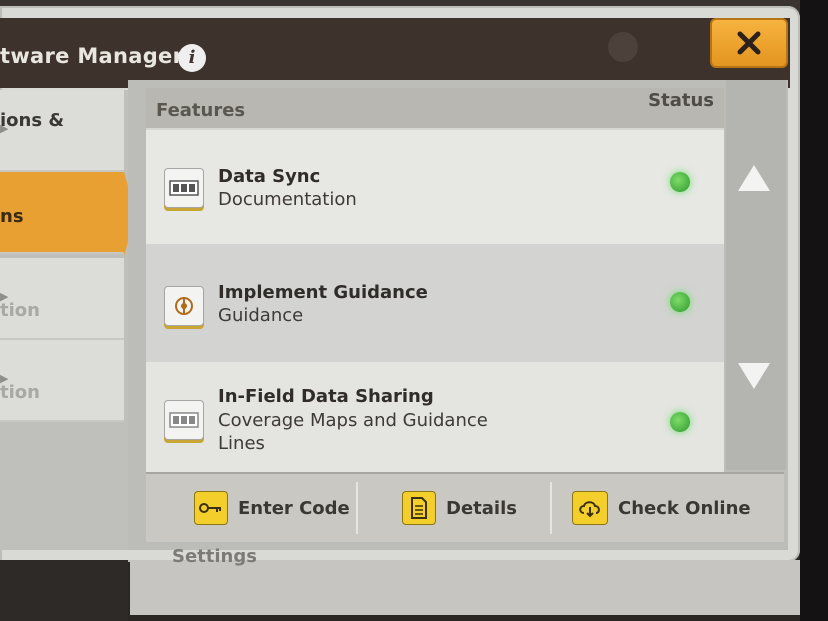  What do you see at coordinates (754, 376) in the screenshot?
I see `scroll-down-arrow-icon` at bounding box center [754, 376].